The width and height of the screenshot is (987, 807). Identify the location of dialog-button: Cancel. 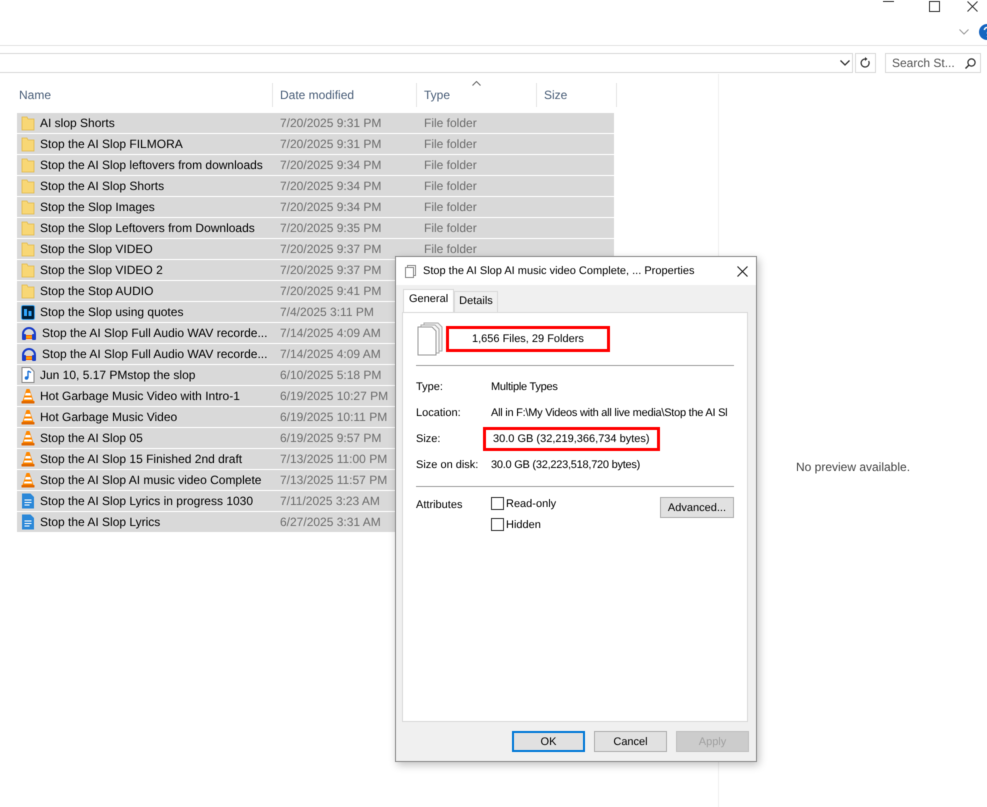
(630, 741).